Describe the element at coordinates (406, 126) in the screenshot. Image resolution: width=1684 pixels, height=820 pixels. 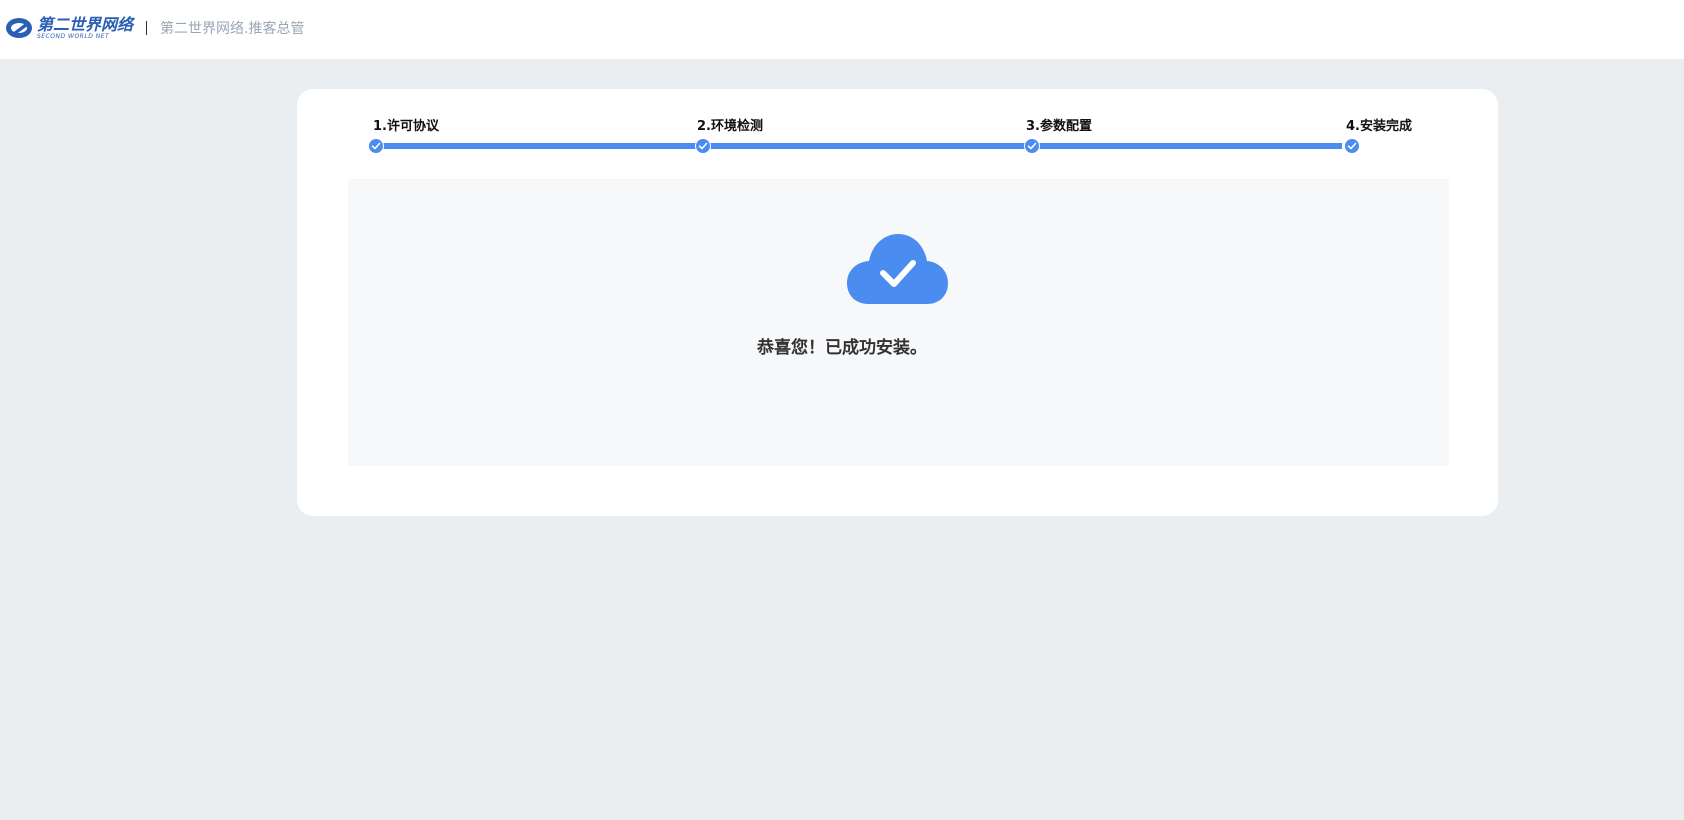
I see `step-label-license: 1.许可协议` at that location.